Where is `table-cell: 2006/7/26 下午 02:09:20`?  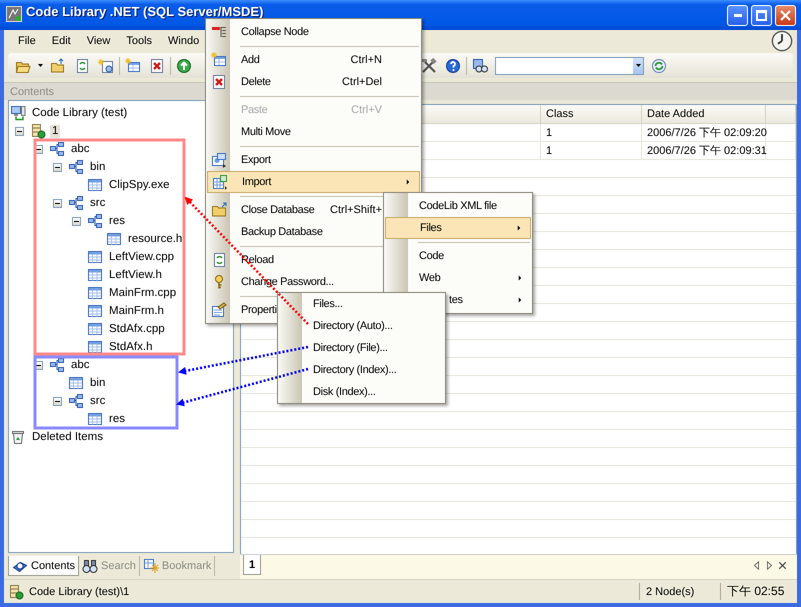
table-cell: 2006/7/26 下午 02:09:20 is located at coordinates (704, 132).